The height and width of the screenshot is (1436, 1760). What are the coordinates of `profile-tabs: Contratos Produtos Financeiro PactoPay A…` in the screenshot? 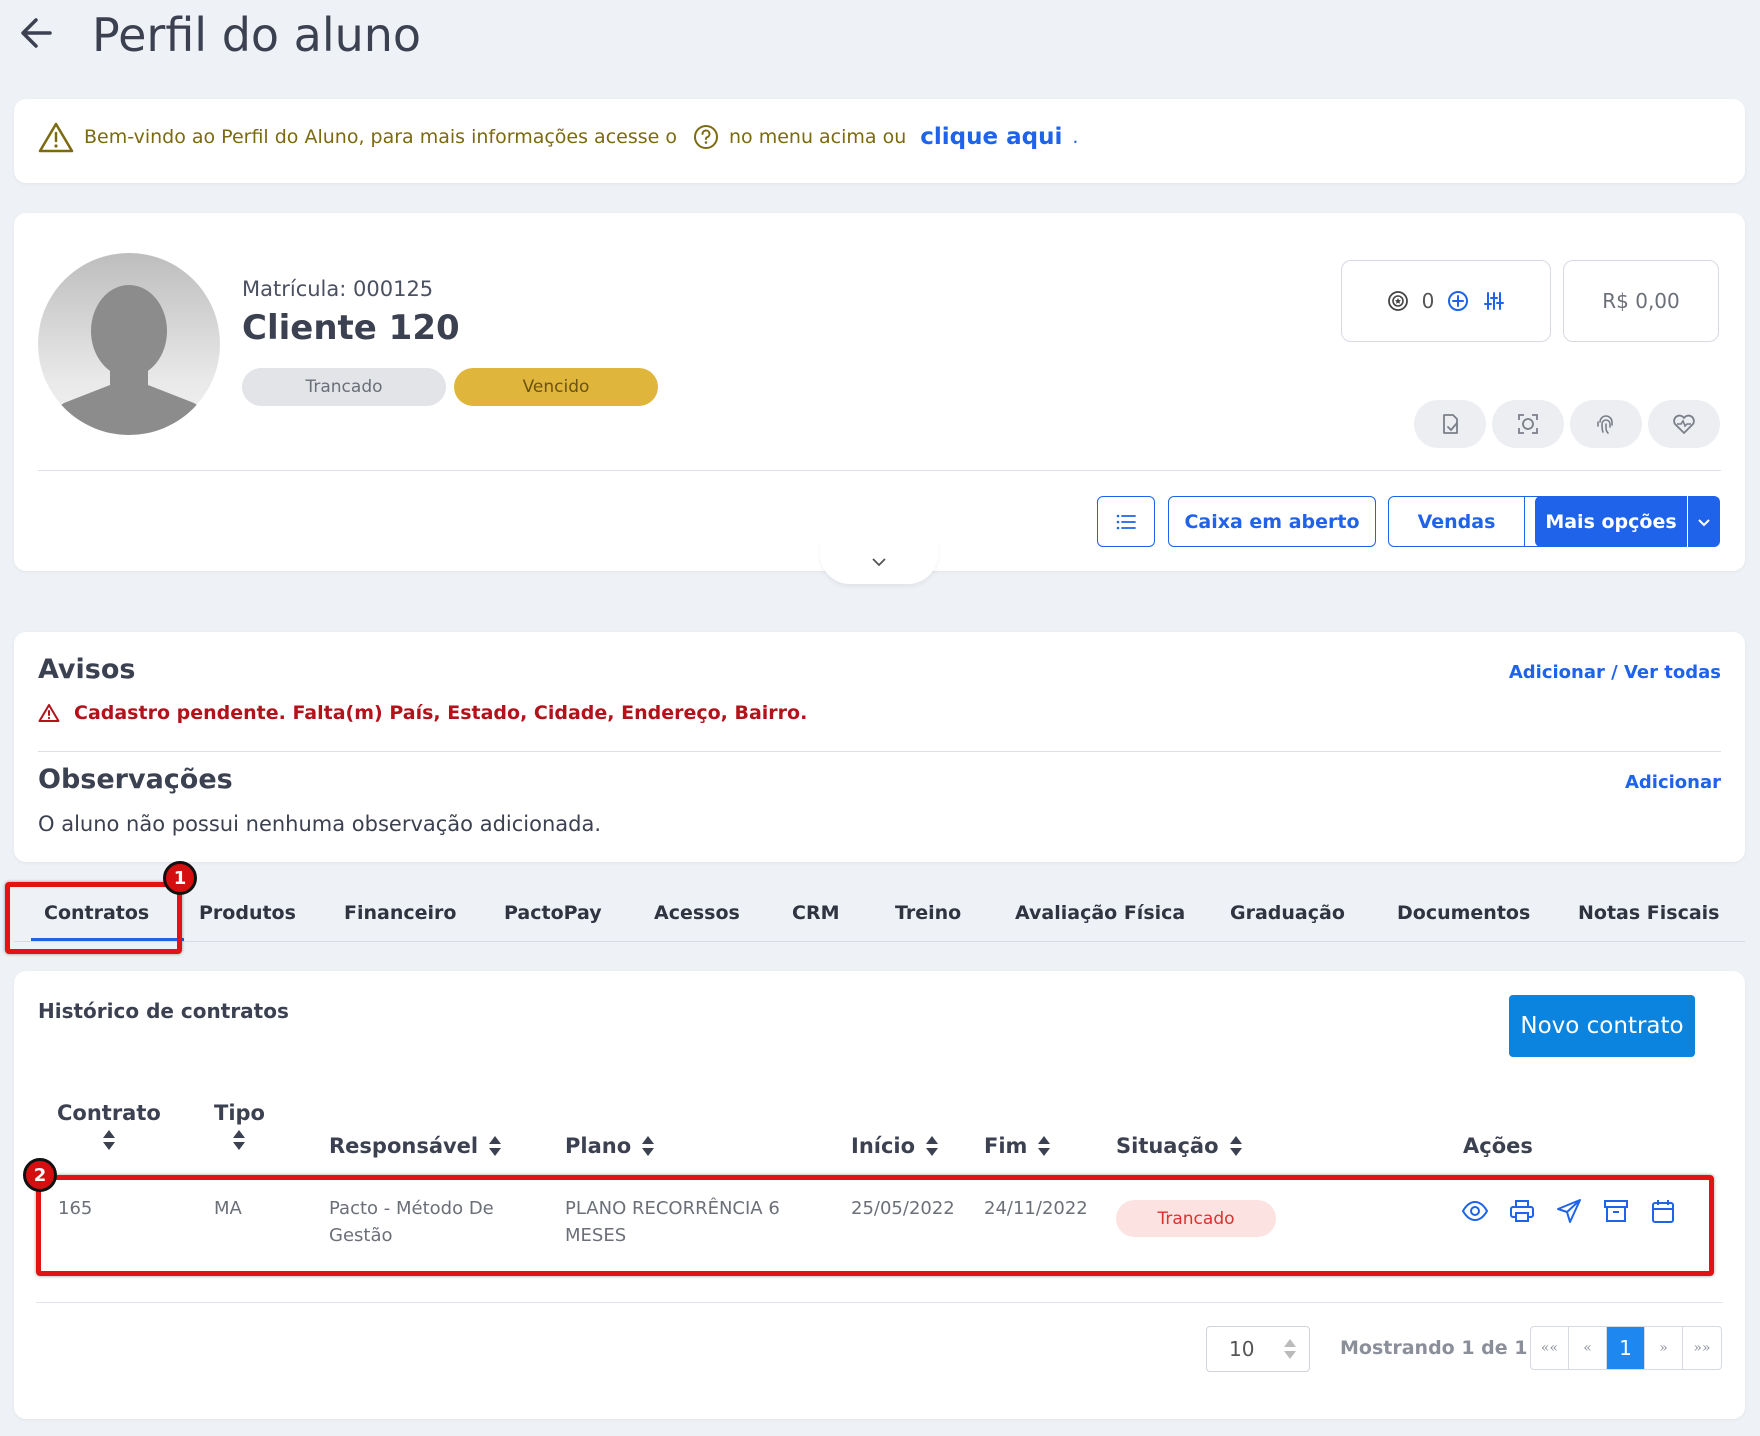 It's located at (879, 914).